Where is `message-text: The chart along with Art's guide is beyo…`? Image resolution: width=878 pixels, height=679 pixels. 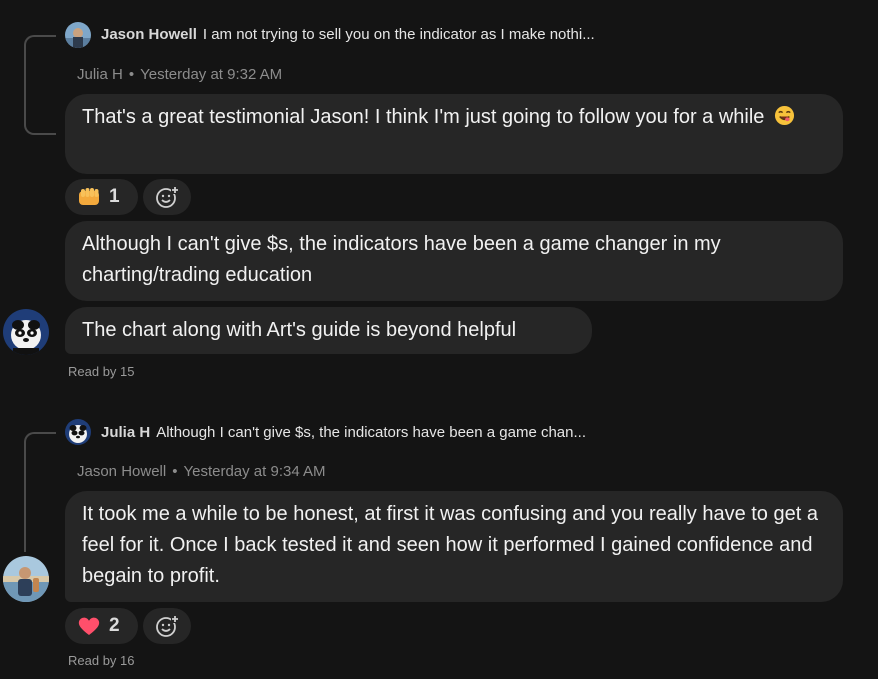
message-text: The chart along with Art's guide is beyo… is located at coordinates (299, 330).